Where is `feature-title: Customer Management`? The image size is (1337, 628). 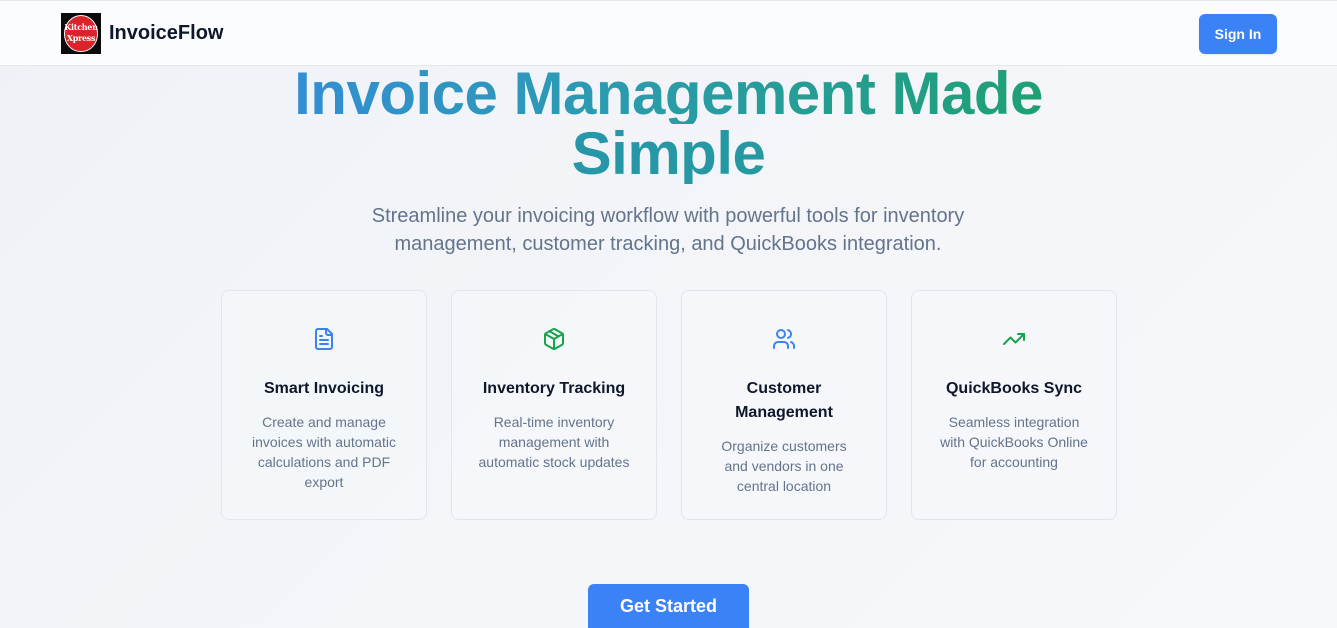 feature-title: Customer Management is located at coordinates (784, 400).